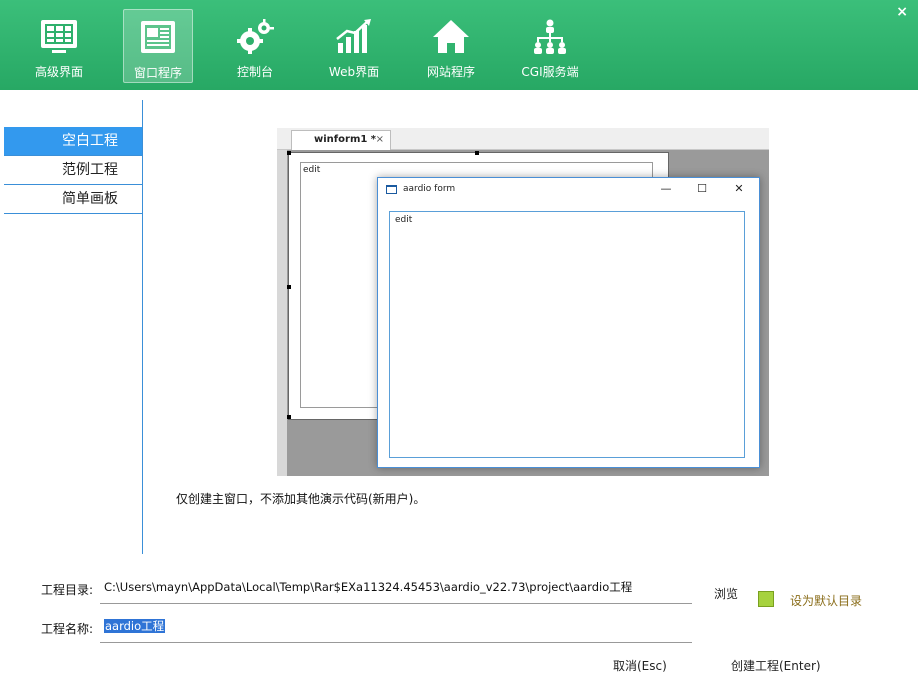 The width and height of the screenshot is (918, 682). Describe the element at coordinates (73, 199) in the screenshot. I see `sidebar-item-simple-canvas: 简单画板` at that location.